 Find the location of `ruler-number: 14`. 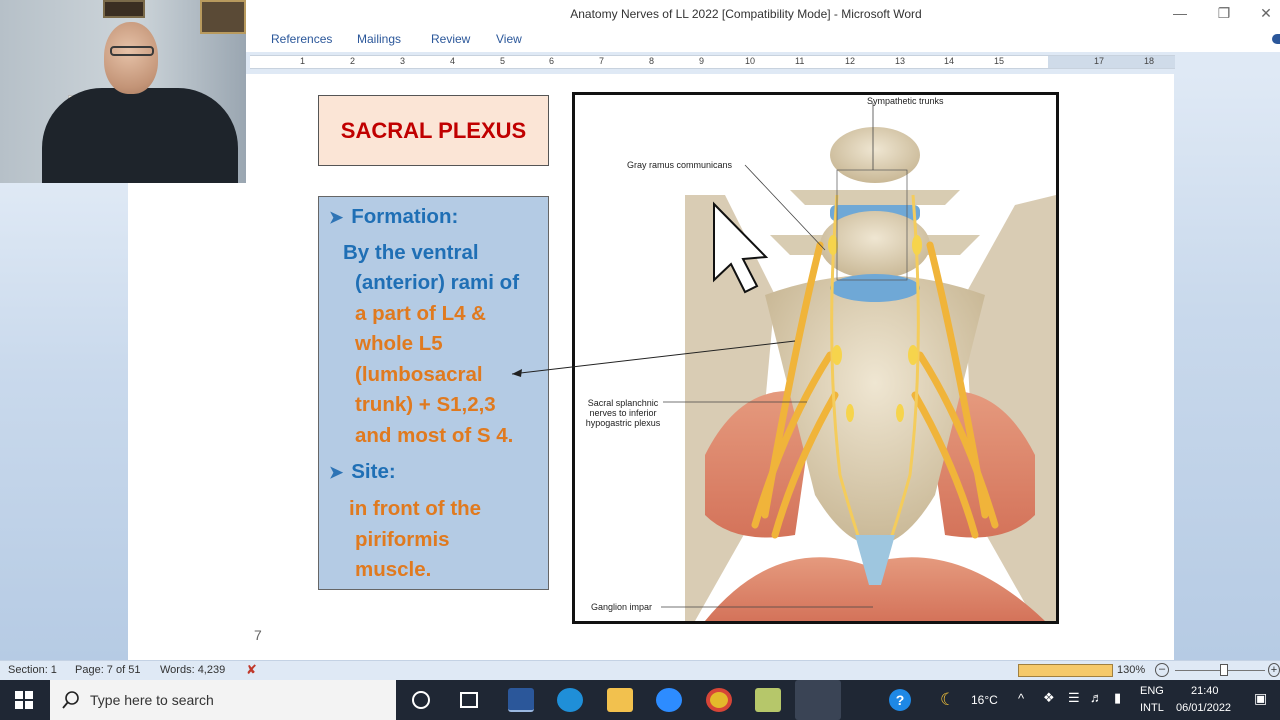

ruler-number: 14 is located at coordinates (949, 61).